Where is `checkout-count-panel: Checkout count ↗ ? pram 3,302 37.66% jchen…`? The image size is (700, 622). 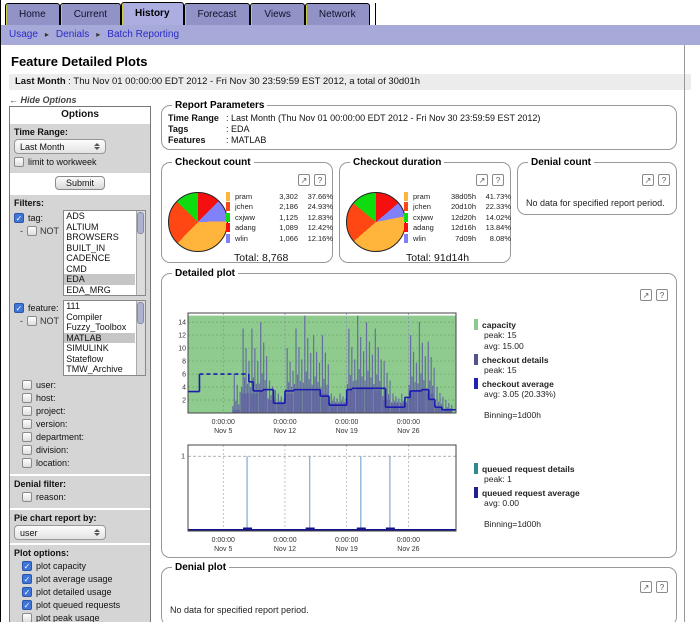 checkout-count-panel: Checkout count ↗ ? pram 3,302 37.66% jchen… is located at coordinates (247, 210).